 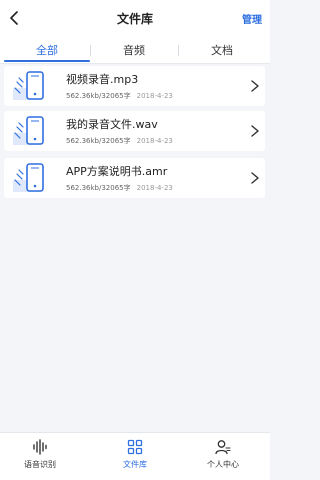 I want to click on file-name: 我的录音文件.wav, so click(x=112, y=124).